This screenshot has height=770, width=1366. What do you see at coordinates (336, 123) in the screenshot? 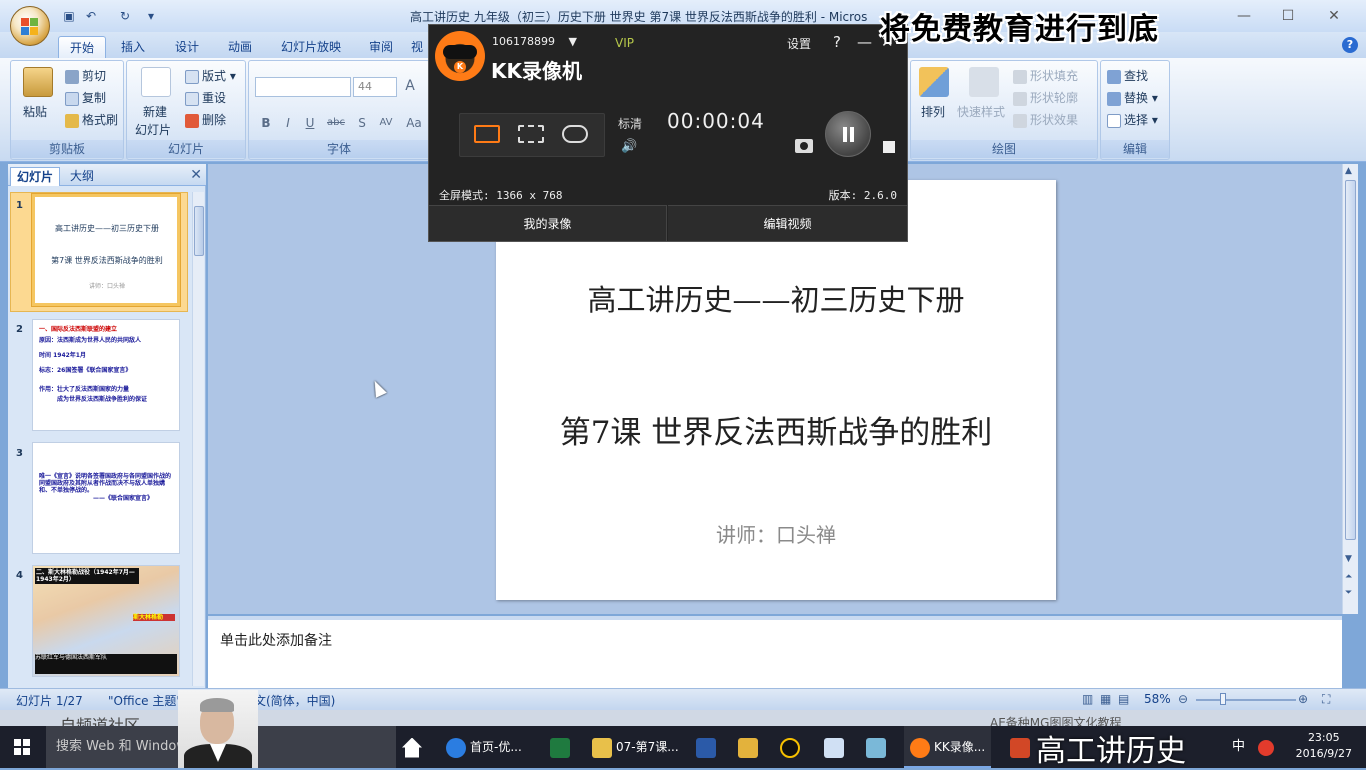
I see `strikethrough-button: abc` at bounding box center [336, 123].